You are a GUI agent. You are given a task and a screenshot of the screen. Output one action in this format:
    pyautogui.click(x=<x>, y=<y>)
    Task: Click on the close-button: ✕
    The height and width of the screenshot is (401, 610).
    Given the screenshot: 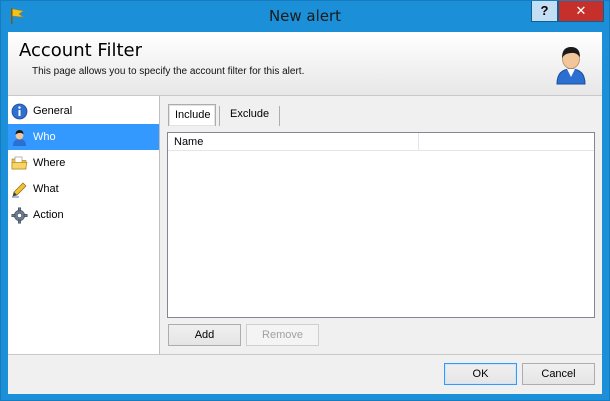 What is the action you would take?
    pyautogui.click(x=581, y=11)
    